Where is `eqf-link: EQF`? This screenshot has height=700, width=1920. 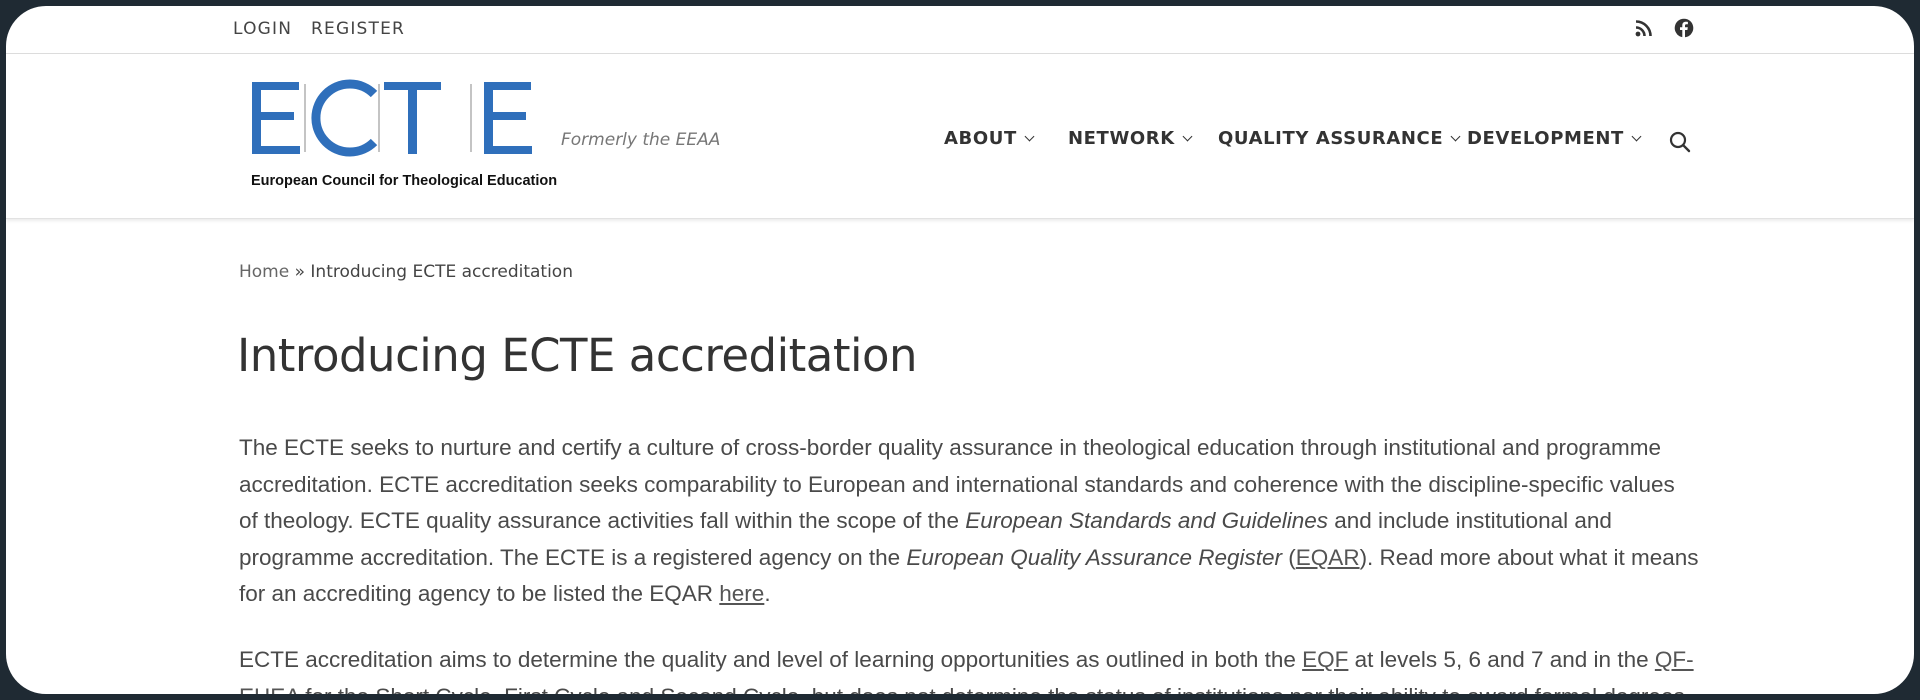 eqf-link: EQF is located at coordinates (1325, 659).